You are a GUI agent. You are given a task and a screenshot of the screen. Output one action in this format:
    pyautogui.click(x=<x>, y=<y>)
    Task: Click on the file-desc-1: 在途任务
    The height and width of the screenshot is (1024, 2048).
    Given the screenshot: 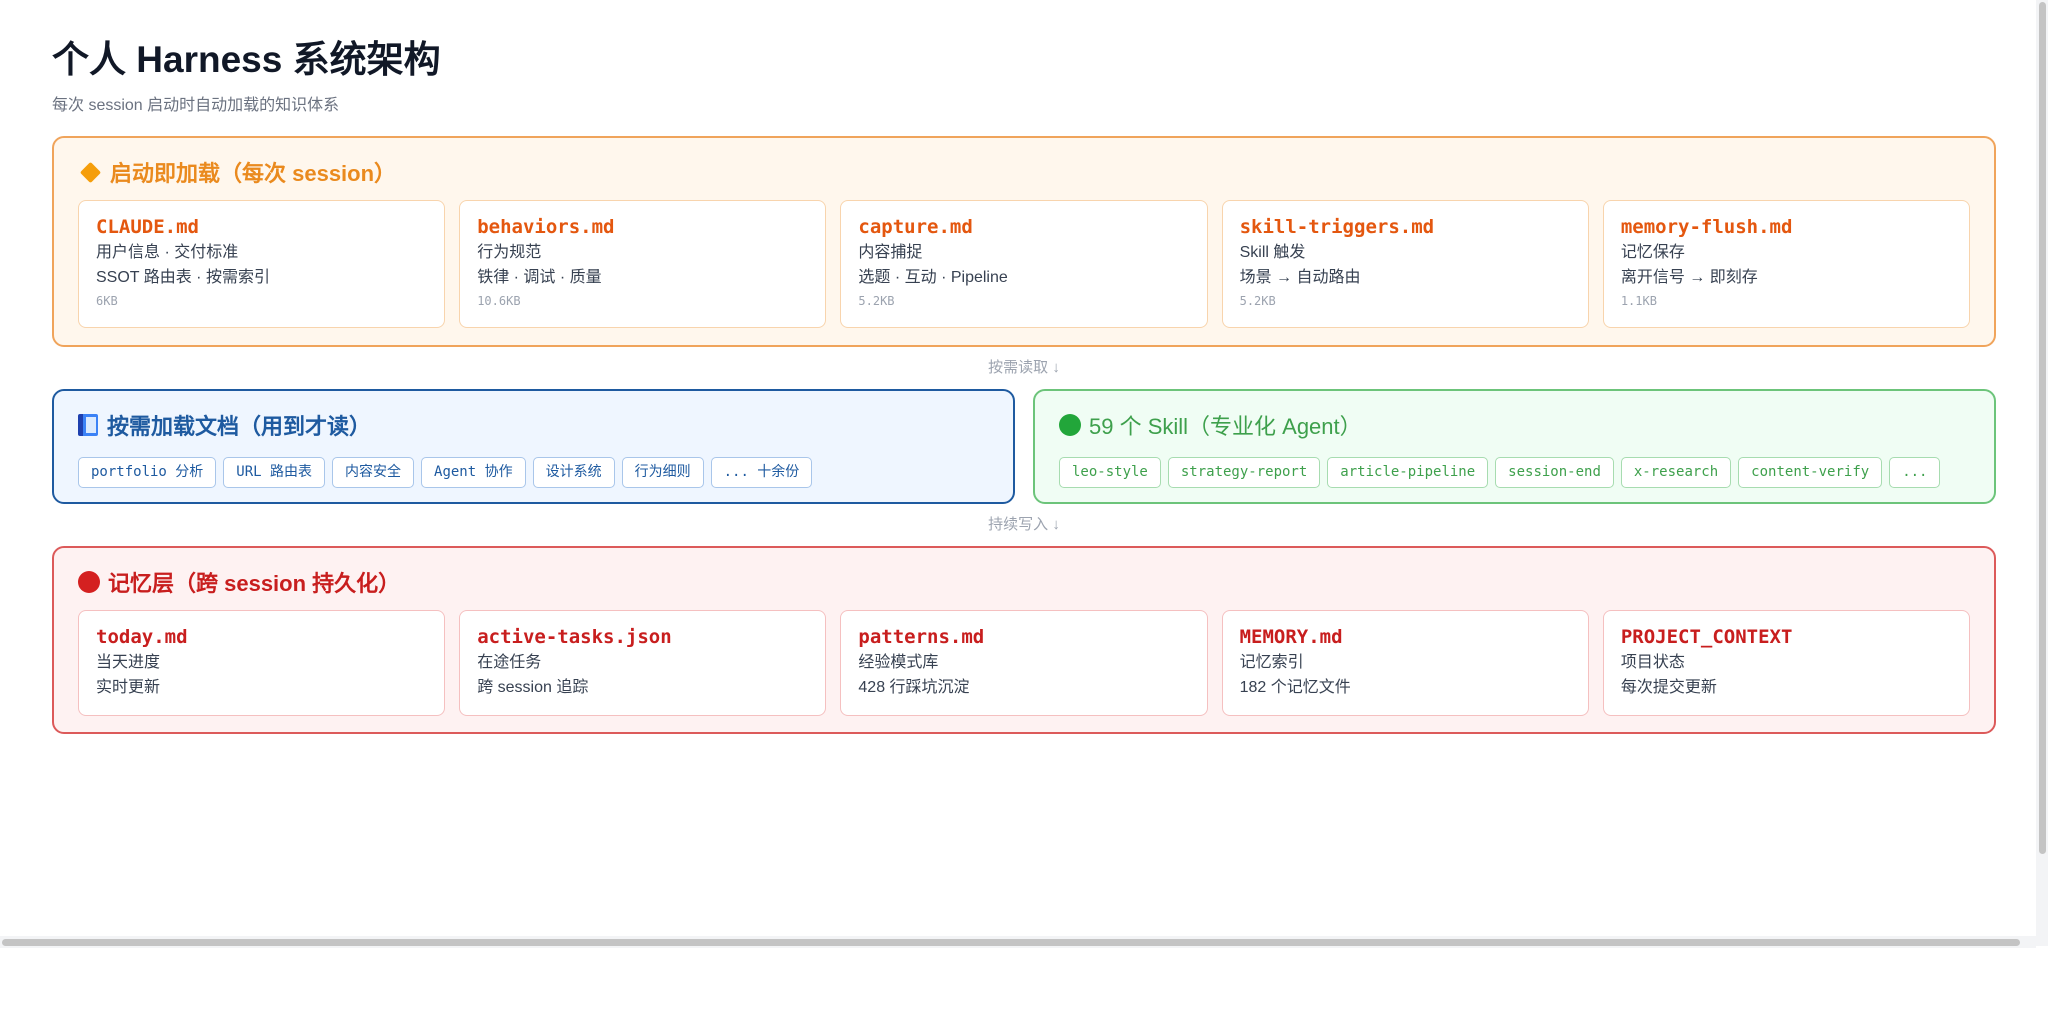 What is the action you would take?
    pyautogui.click(x=509, y=662)
    